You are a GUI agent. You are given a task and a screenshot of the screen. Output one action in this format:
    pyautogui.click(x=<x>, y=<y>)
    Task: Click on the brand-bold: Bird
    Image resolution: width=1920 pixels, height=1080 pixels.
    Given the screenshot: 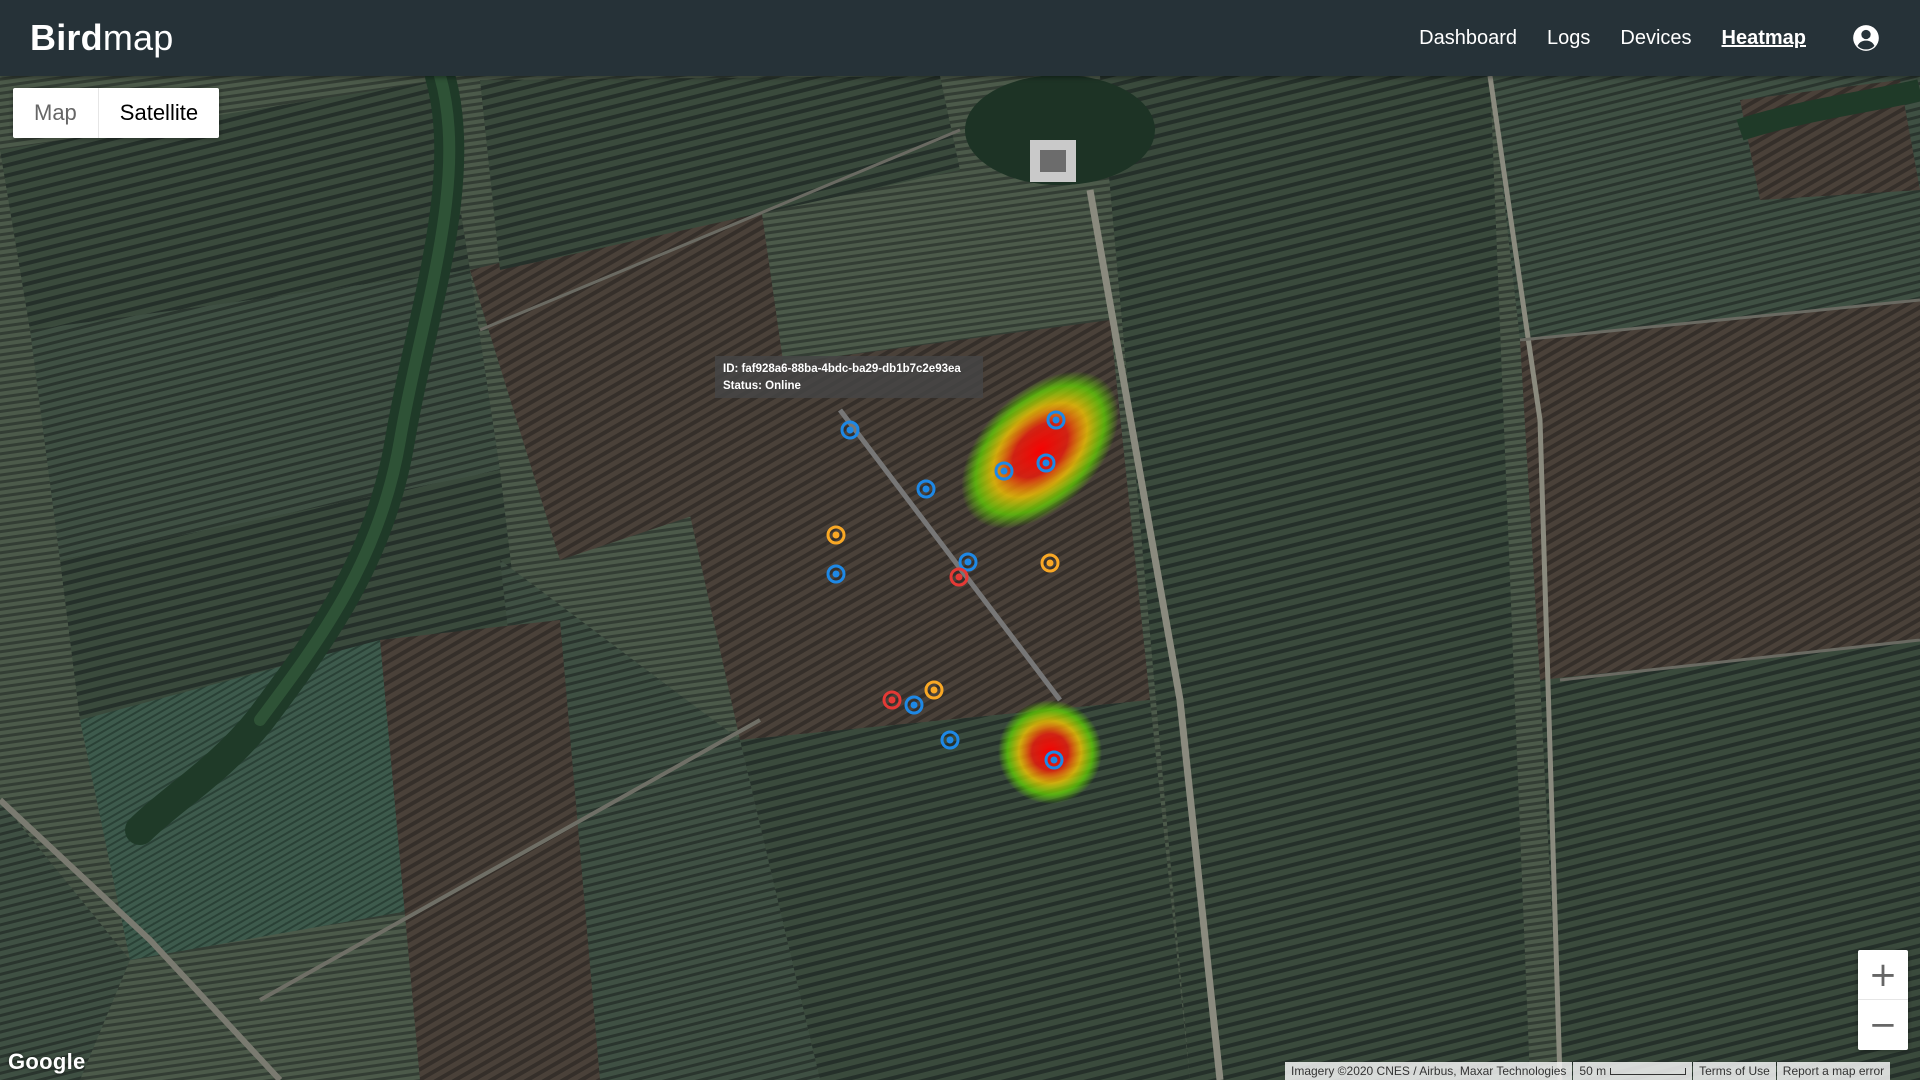 What is the action you would take?
    pyautogui.click(x=66, y=37)
    